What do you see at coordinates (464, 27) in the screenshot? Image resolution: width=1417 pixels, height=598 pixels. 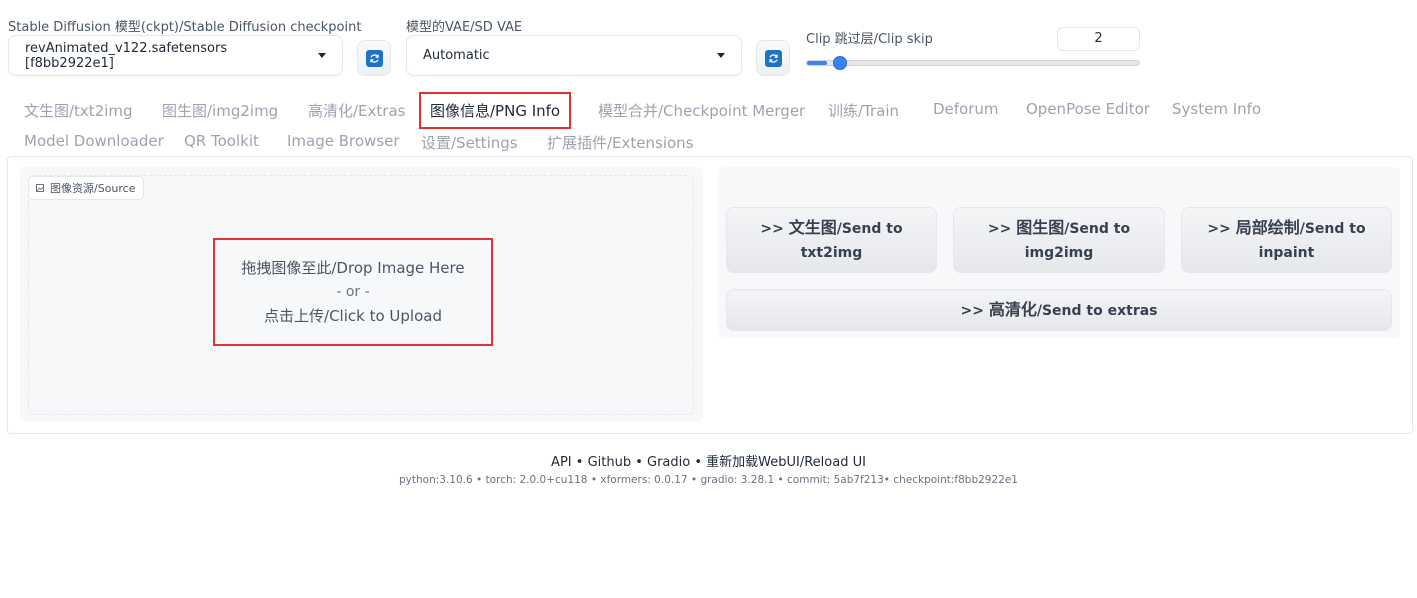 I see `vae-label: 模型的VAE/SD VAE` at bounding box center [464, 27].